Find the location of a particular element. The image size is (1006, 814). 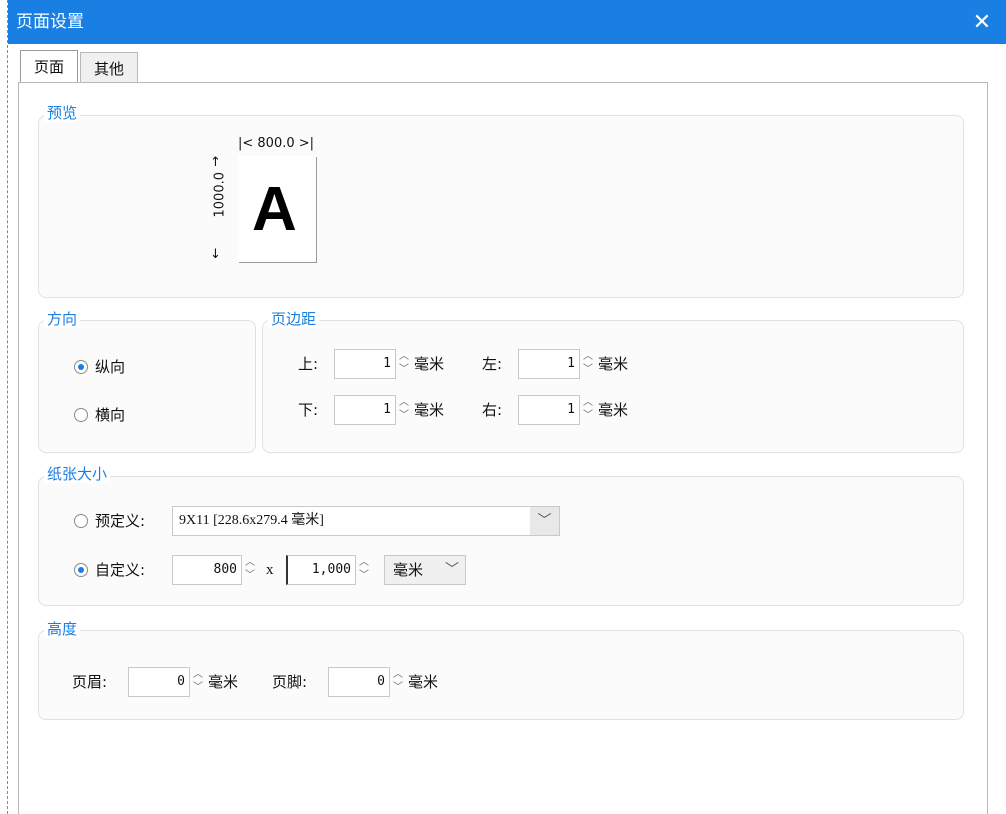

tab-other-label: 其他 is located at coordinates (108, 68).